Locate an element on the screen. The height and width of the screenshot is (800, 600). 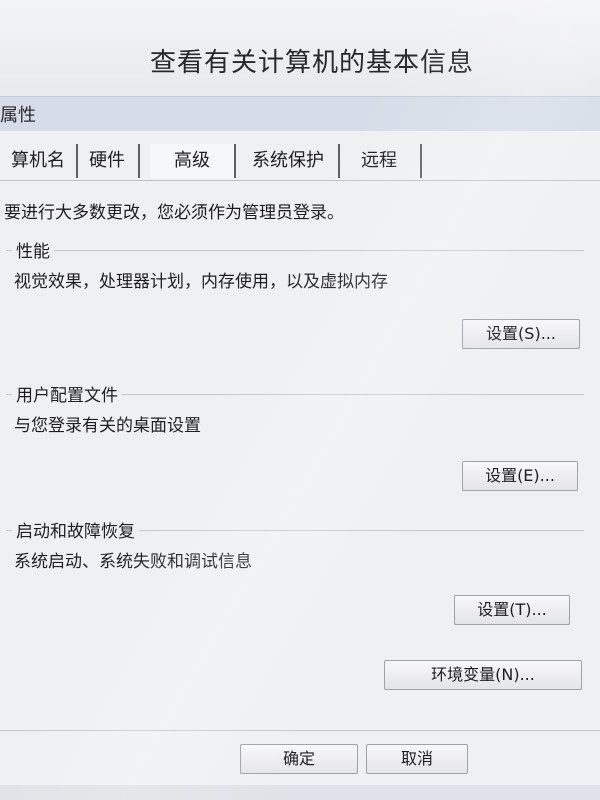
admin-notice: 要进行大多数更改，您必须作为管理员登录。 is located at coordinates (174, 213).